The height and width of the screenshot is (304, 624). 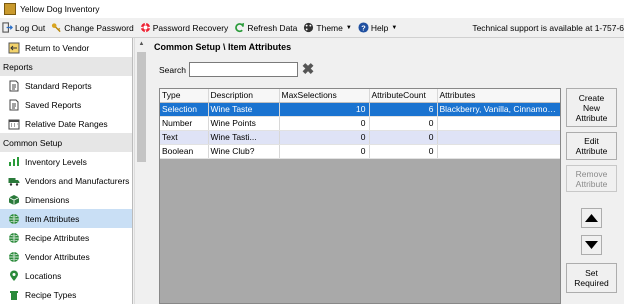 What do you see at coordinates (591, 178) in the screenshot?
I see `remove-attribute-button: Remove Attribute` at bounding box center [591, 178].